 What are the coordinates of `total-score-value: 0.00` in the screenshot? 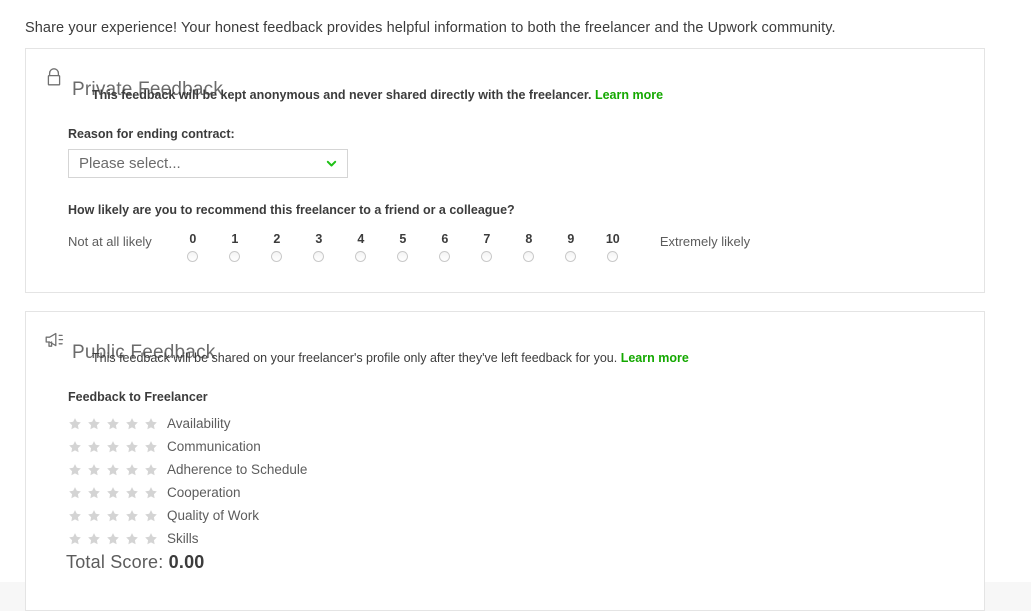 It's located at (186, 562).